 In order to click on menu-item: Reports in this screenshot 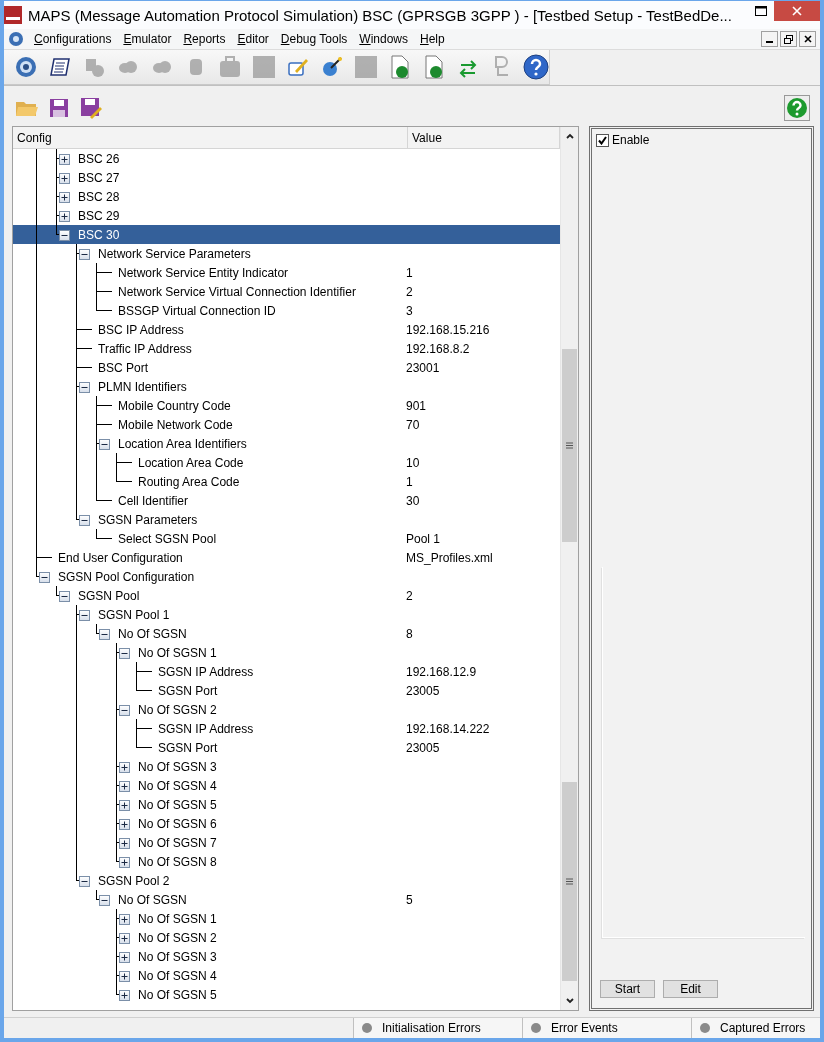, I will do `click(204, 39)`.